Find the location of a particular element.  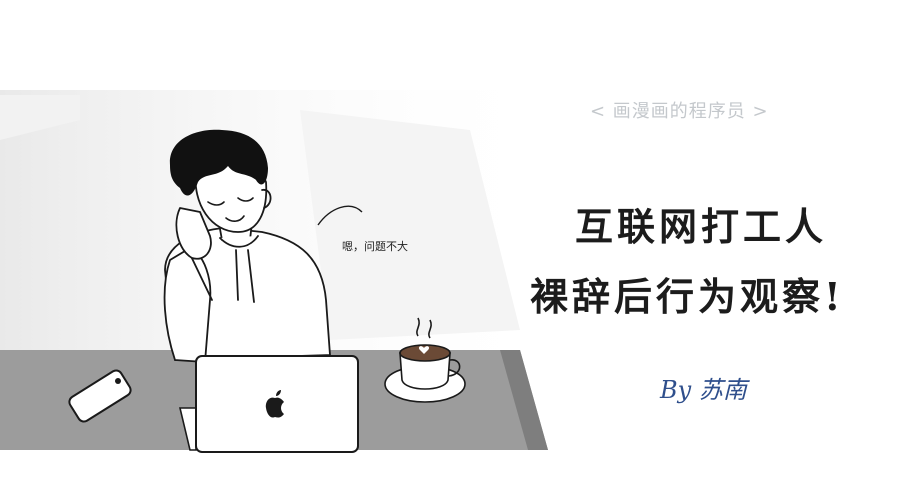

title-line-1: 互联网打工人 is located at coordinates (701, 226).